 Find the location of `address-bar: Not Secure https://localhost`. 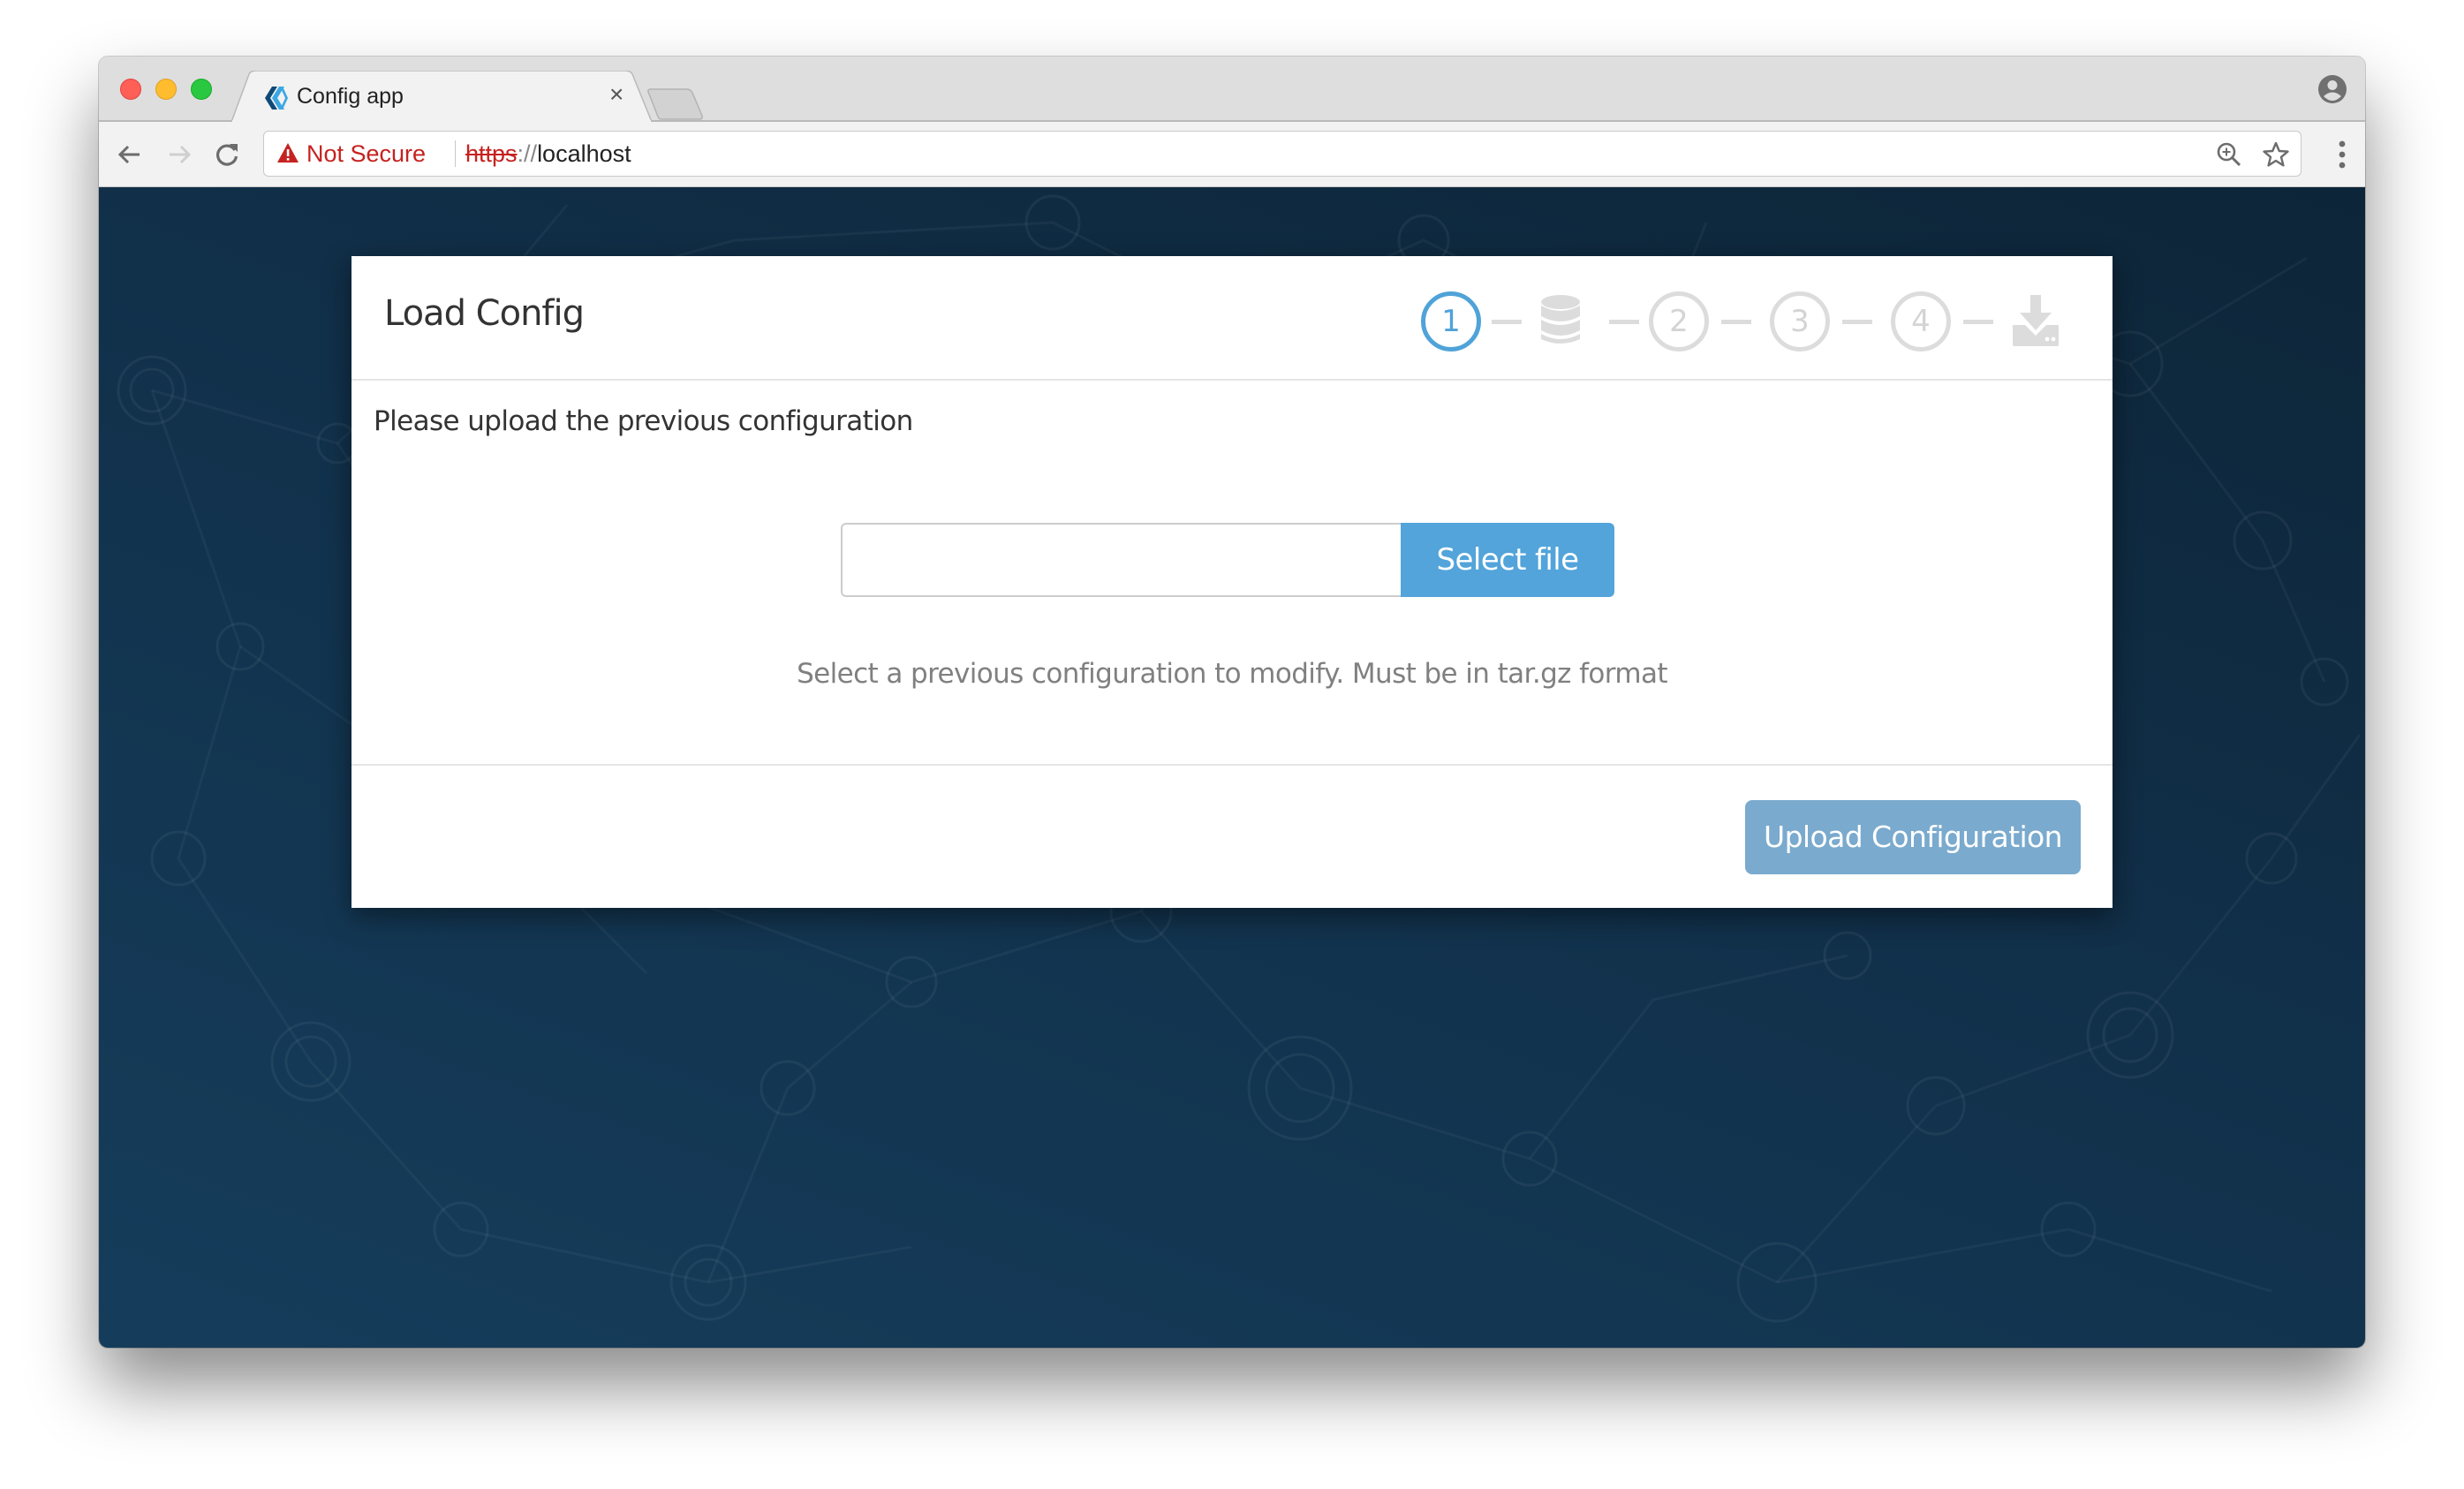

address-bar: Not Secure https://localhost is located at coordinates (1282, 154).